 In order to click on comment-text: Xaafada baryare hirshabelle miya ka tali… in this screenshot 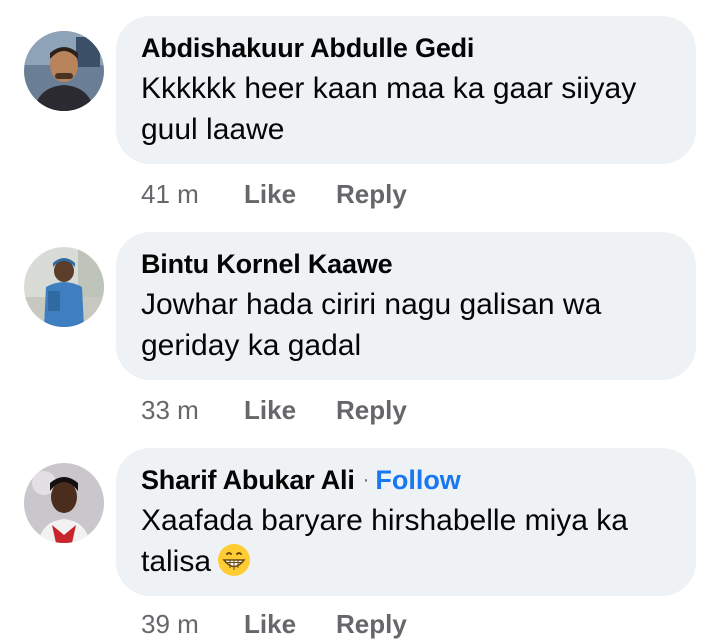, I will do `click(406, 541)`.